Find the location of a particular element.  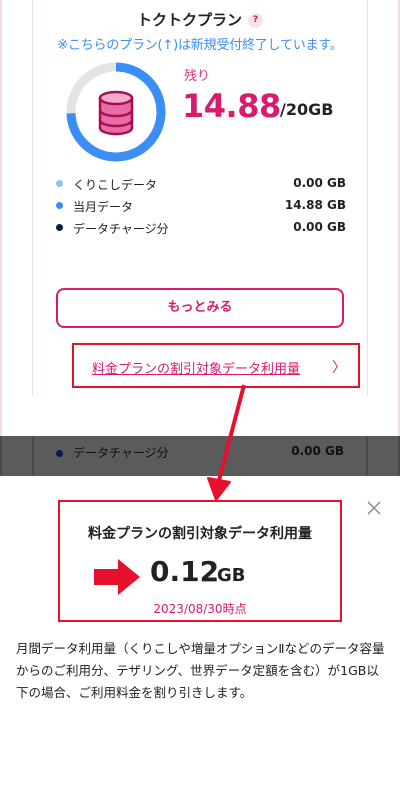

backdrop-row-value: 0.00 GB is located at coordinates (317, 451).